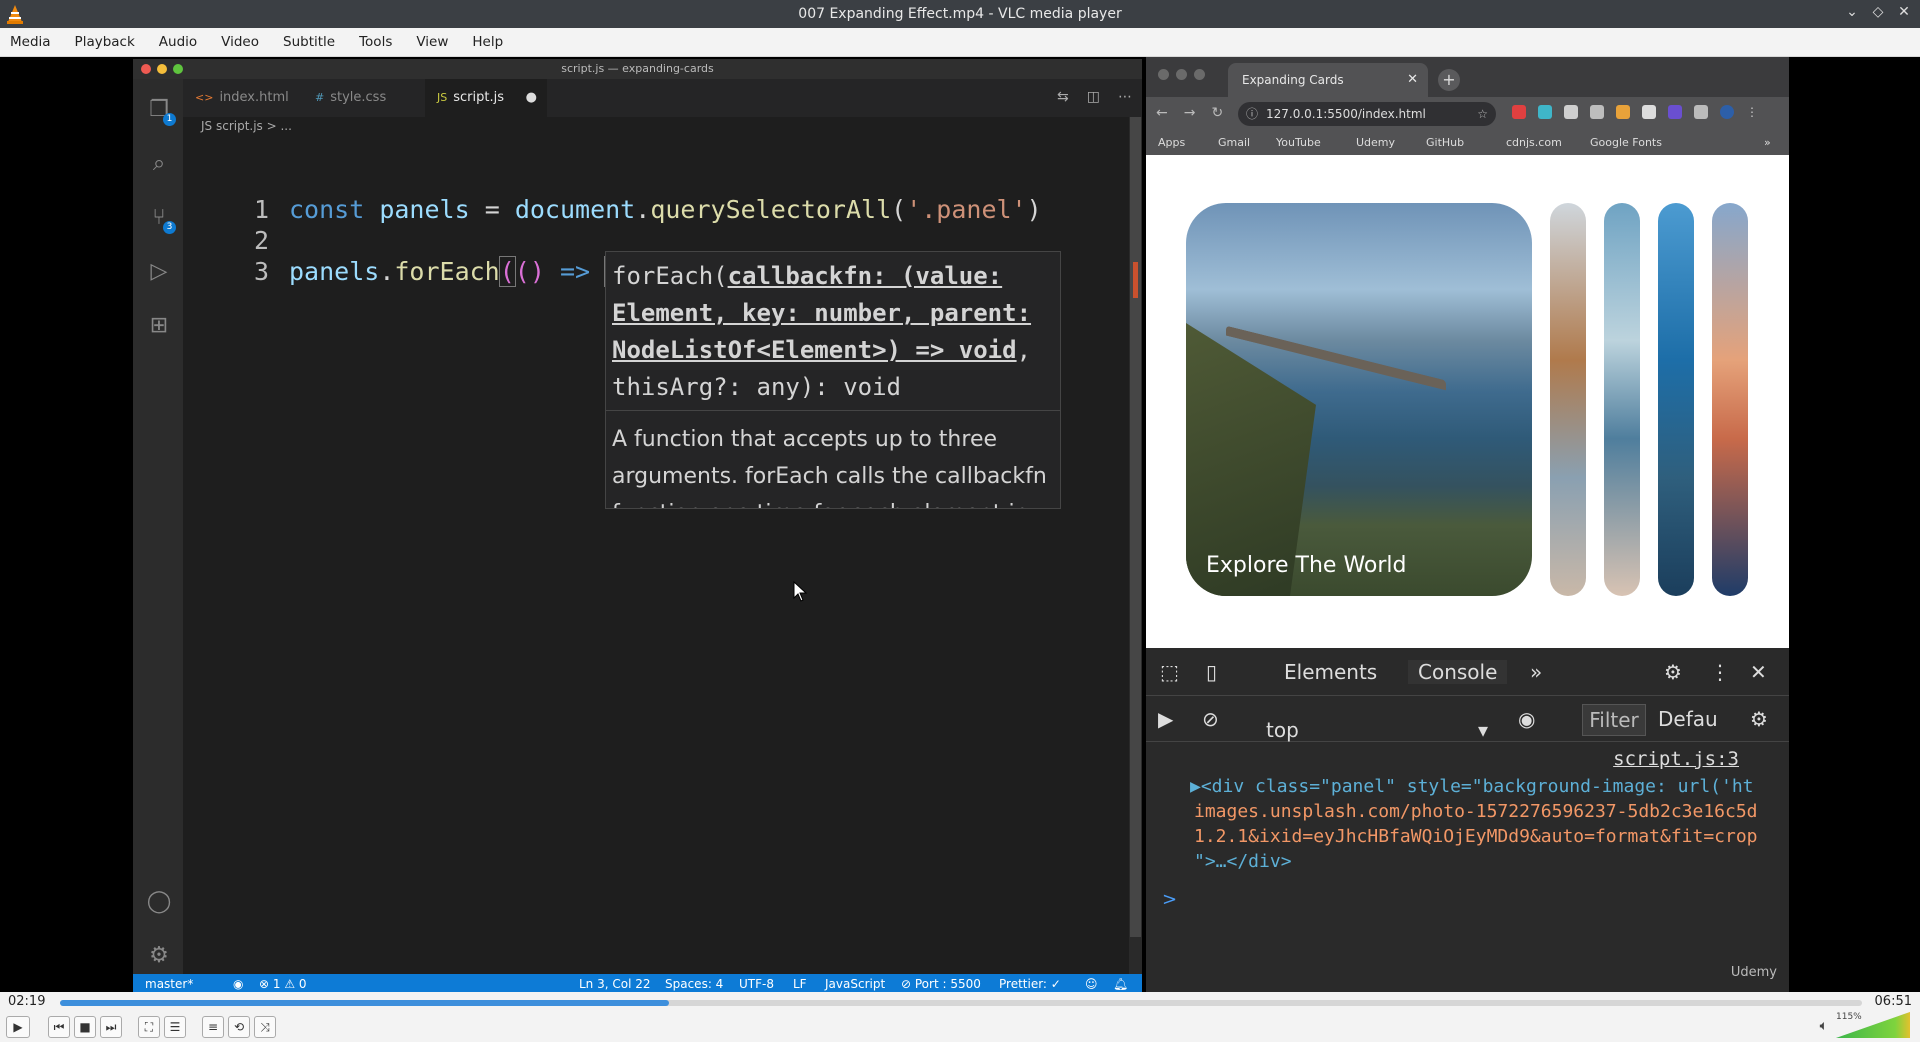  I want to click on seek-bar, so click(961, 1003).